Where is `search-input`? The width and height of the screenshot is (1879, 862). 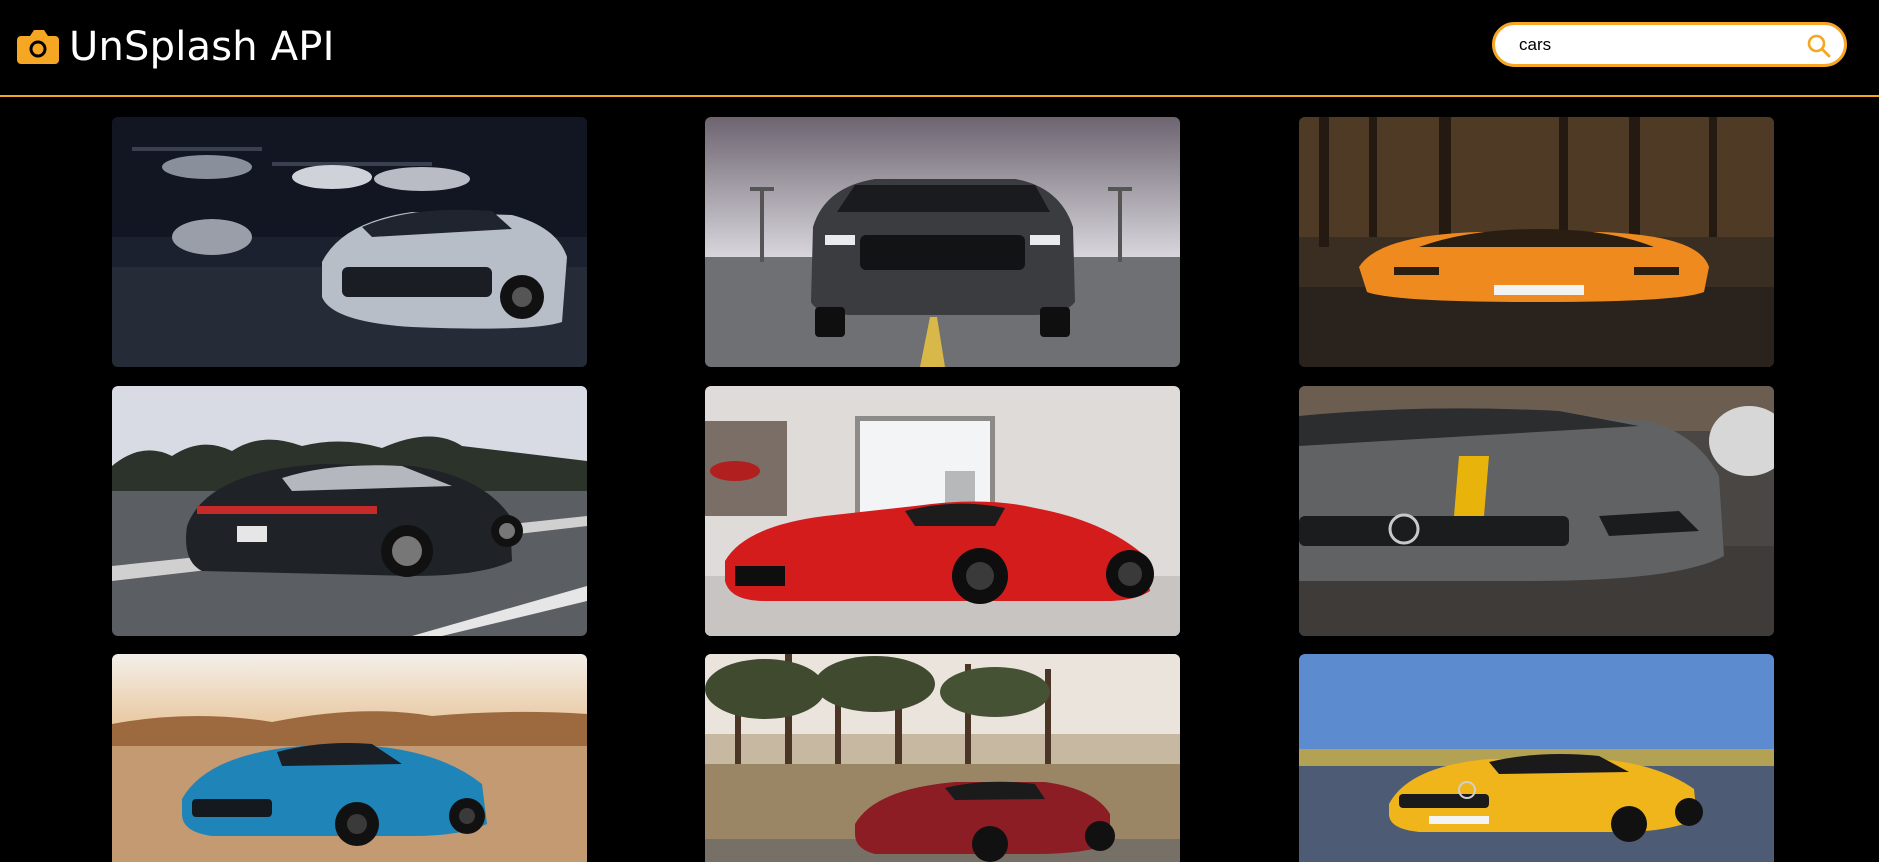
search-input is located at coordinates (1664, 44).